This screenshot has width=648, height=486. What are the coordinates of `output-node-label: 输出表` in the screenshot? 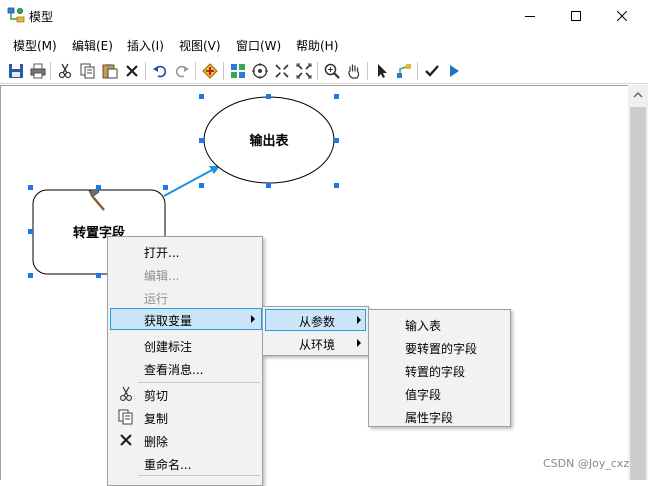 It's located at (269, 141).